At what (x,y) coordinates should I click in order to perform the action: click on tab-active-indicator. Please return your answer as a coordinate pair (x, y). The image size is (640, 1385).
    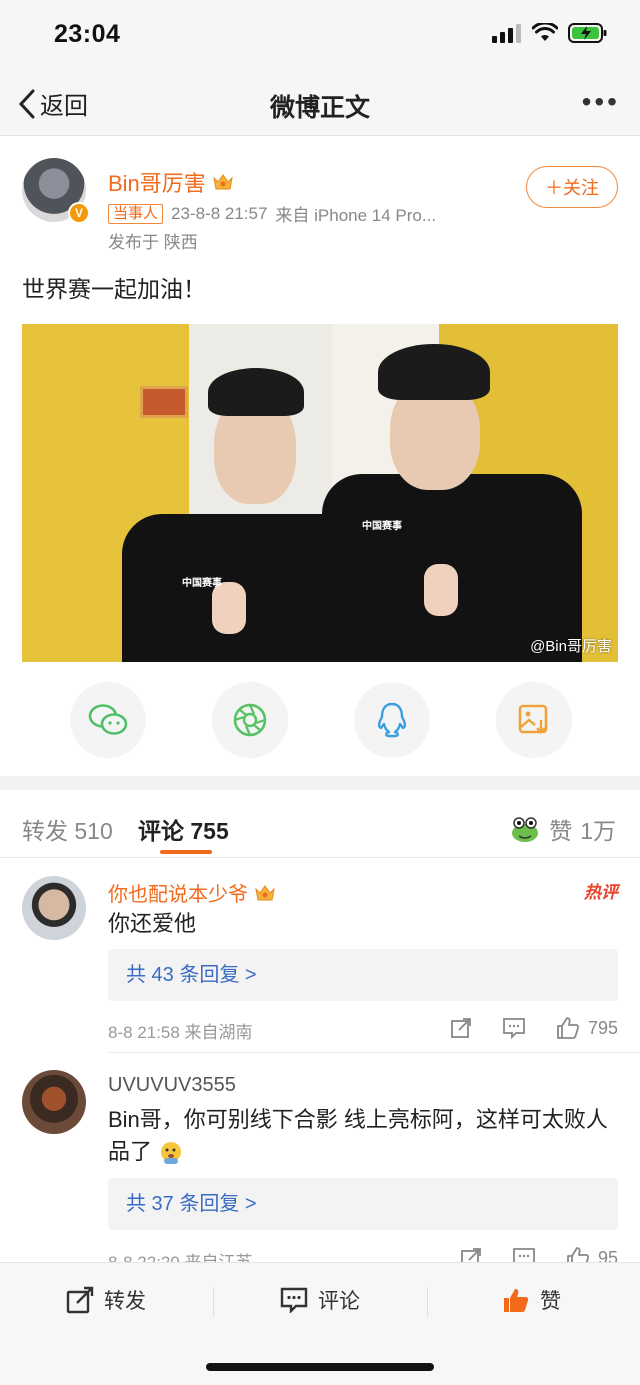
    Looking at the image, I should click on (186, 852).